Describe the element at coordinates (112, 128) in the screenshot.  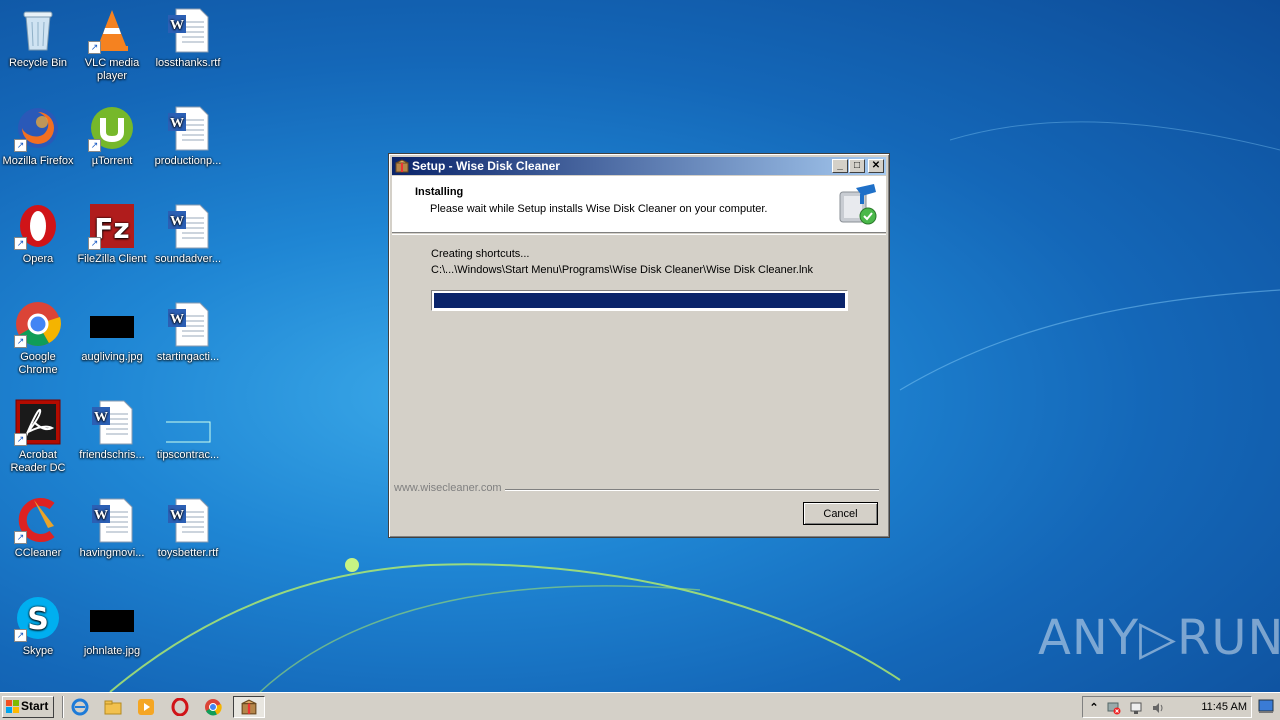
I see `utorrent-icon: ↗` at that location.